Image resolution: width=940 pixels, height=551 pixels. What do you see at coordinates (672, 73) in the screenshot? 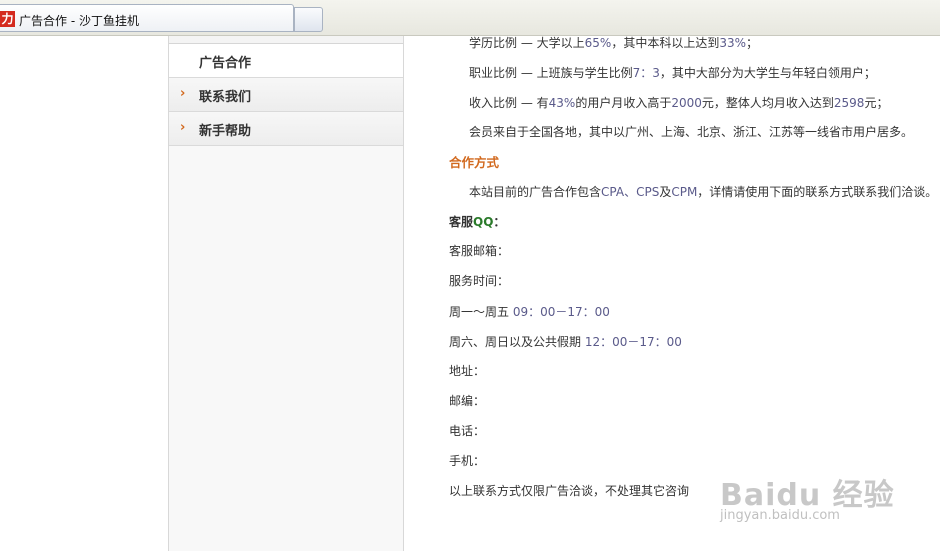
I see `stat-occupation: 职业比例 — 上班族与学生比例7：3，其中大部分为大学生与年轻白领用户；` at bounding box center [672, 73].